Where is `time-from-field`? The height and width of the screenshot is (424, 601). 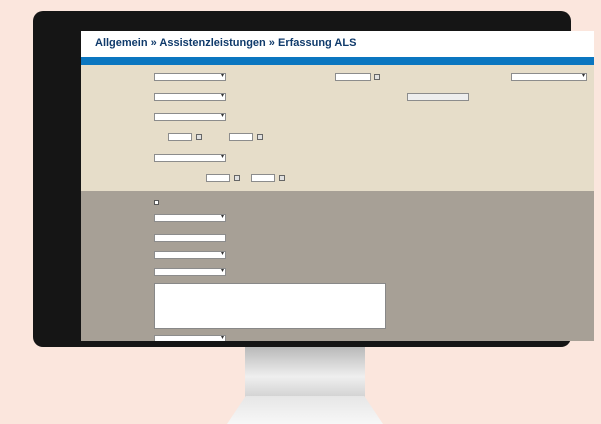 time-from-field is located at coordinates (180, 137).